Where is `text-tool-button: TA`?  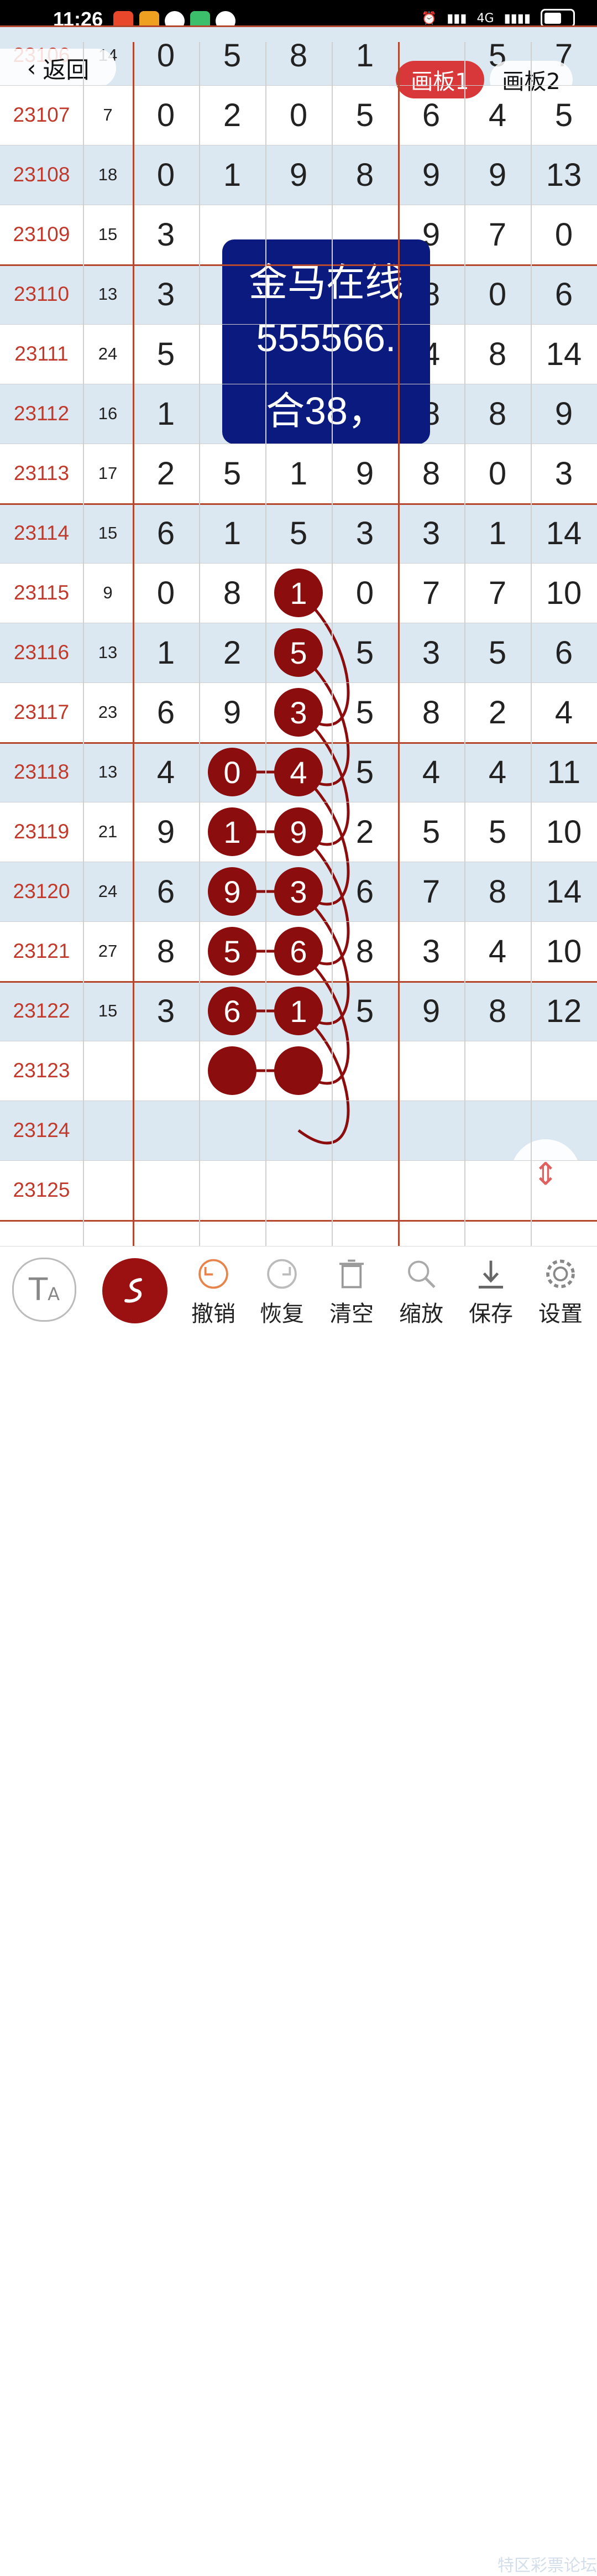
text-tool-button: TA is located at coordinates (44, 1290).